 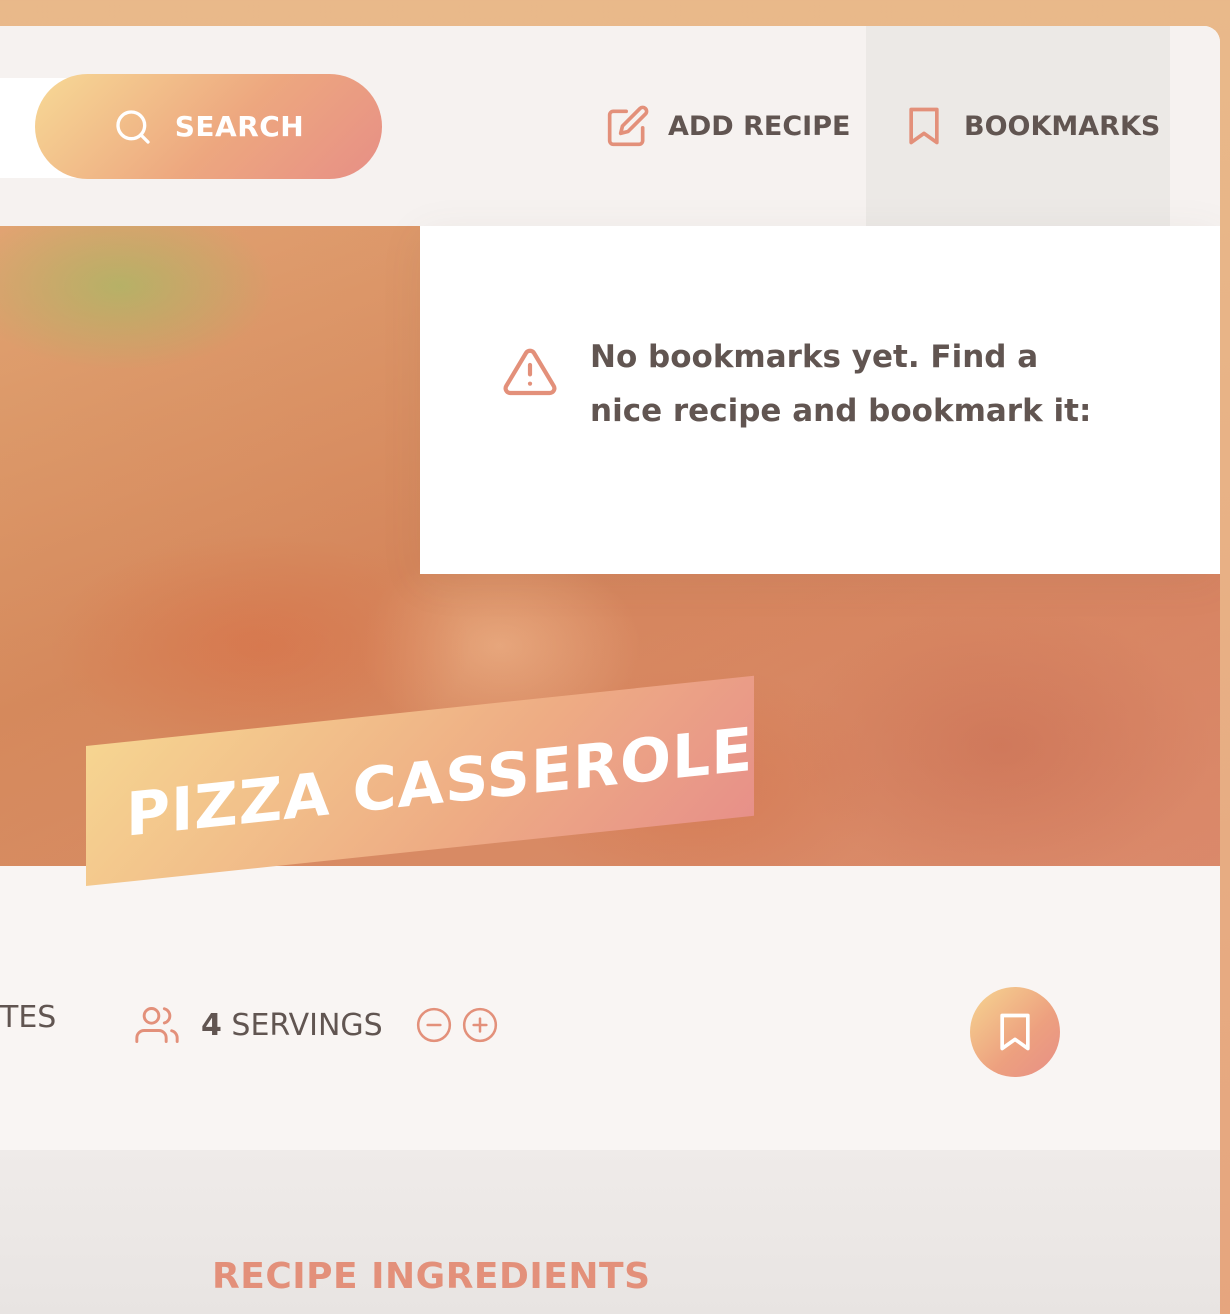 I want to click on recipe-minutes-label: TES, so click(x=28, y=1017).